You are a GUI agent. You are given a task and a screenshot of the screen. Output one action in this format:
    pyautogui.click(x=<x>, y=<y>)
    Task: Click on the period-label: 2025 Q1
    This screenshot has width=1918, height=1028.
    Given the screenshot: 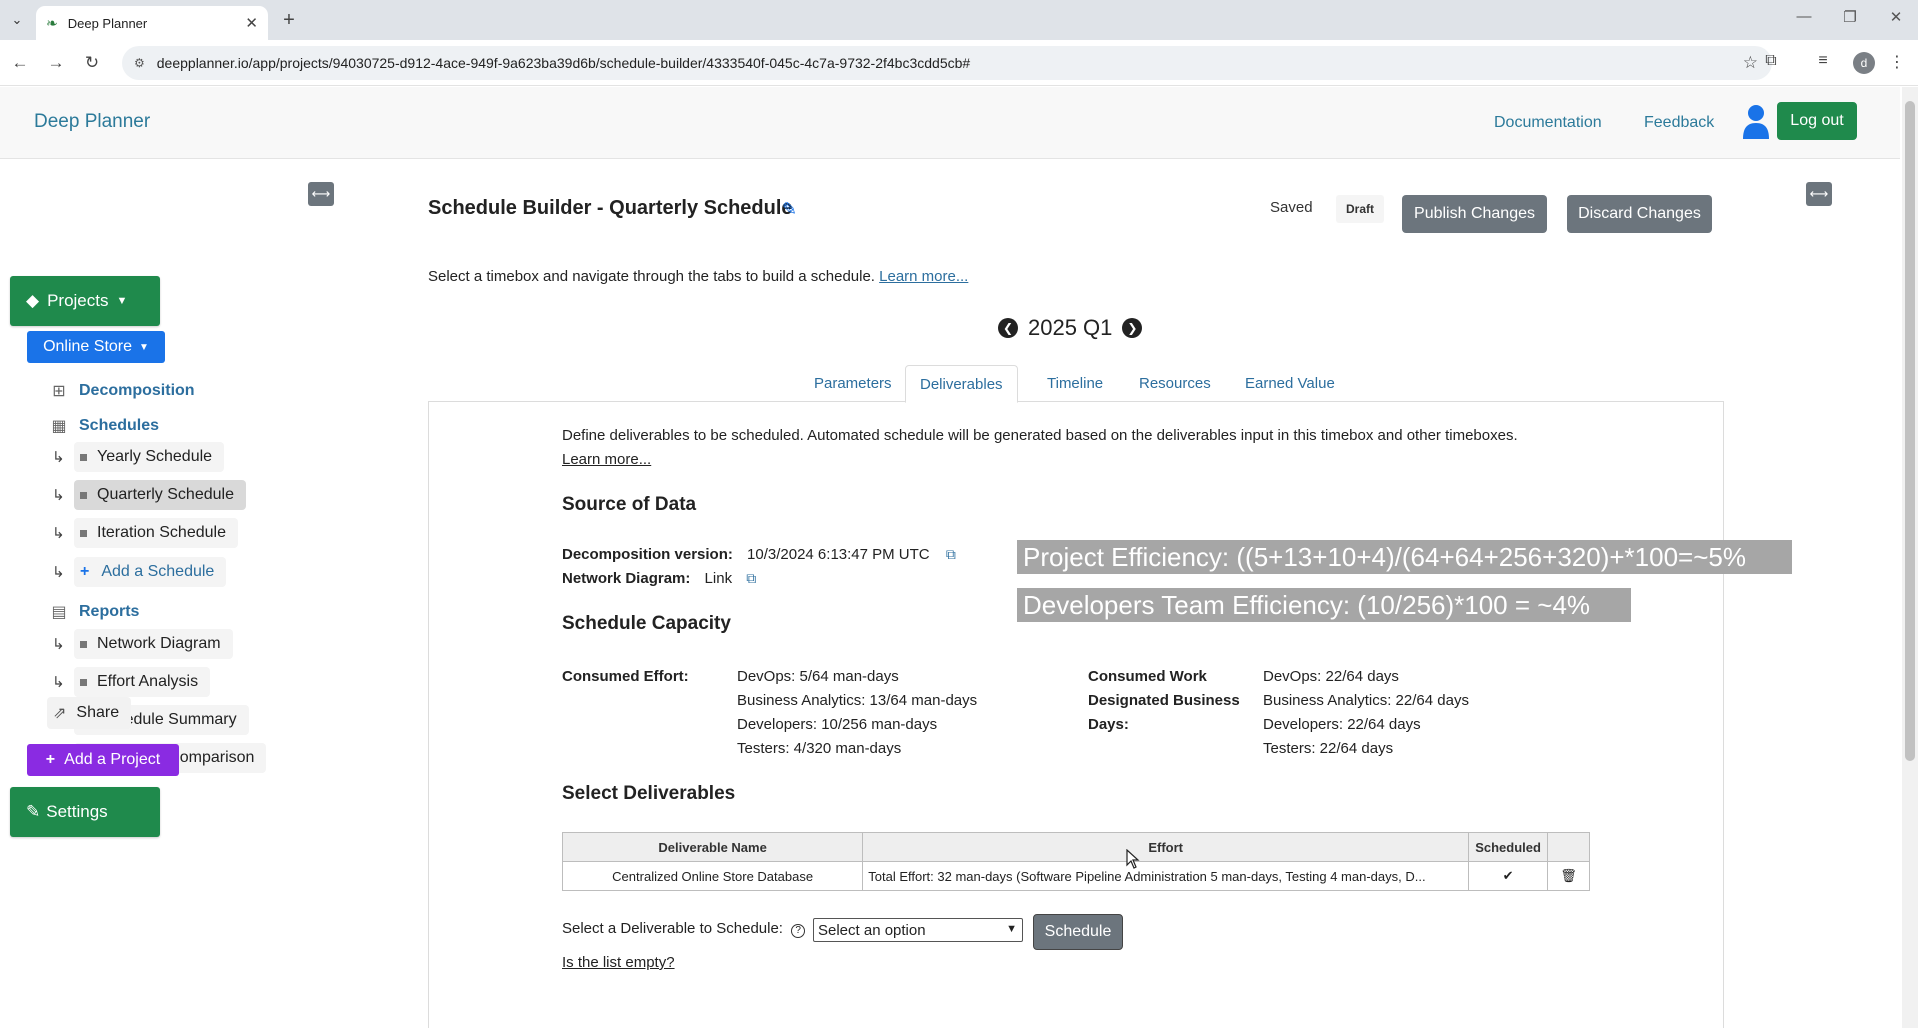 What is the action you would take?
    pyautogui.click(x=1070, y=327)
    